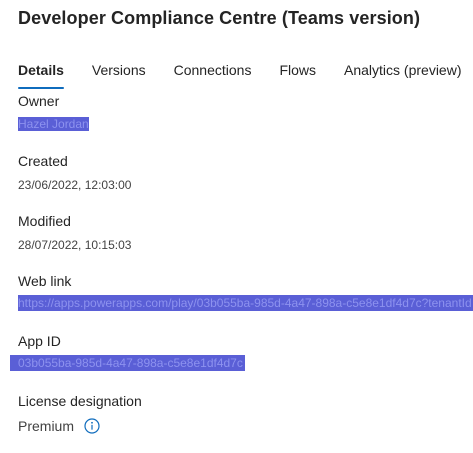 The image size is (473, 453). What do you see at coordinates (80, 401) in the screenshot?
I see `license-label: License designation` at bounding box center [80, 401].